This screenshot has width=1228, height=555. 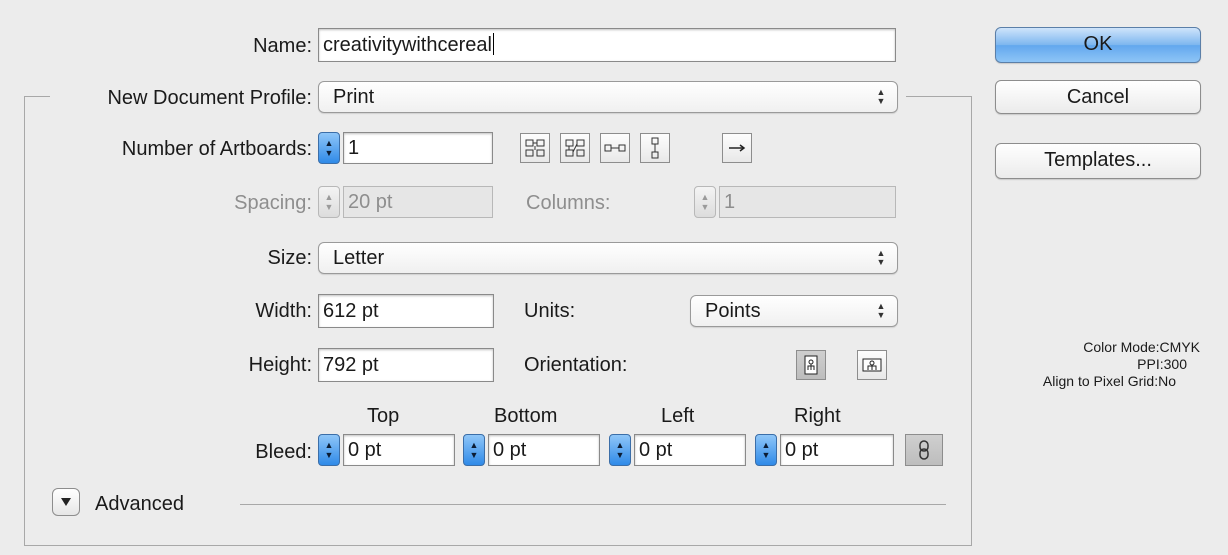 I want to click on link-bleed-button, so click(x=924, y=450).